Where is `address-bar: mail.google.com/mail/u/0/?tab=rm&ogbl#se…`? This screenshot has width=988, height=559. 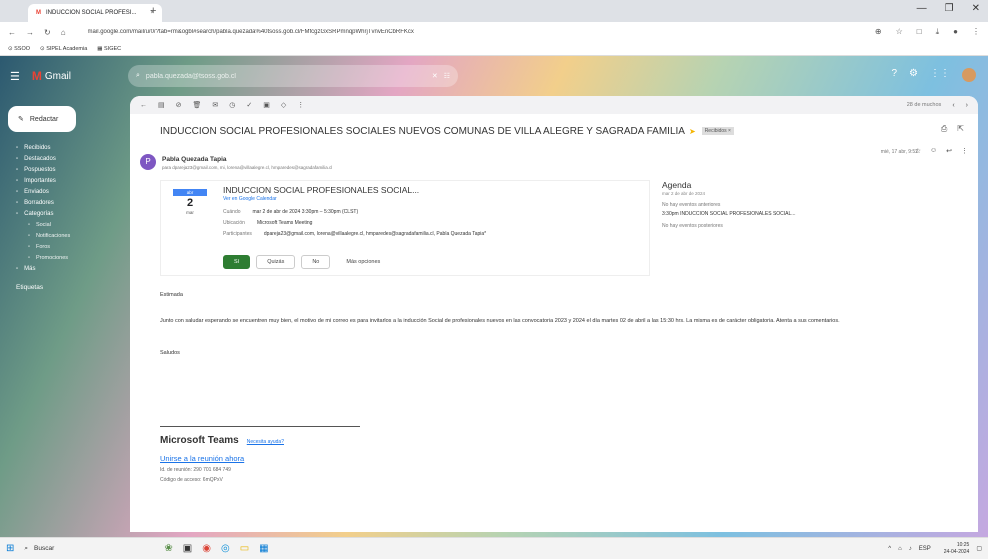 address-bar: mail.google.com/mail/u/0/?tab=rm&ogbl#se… is located at coordinates (468, 32).